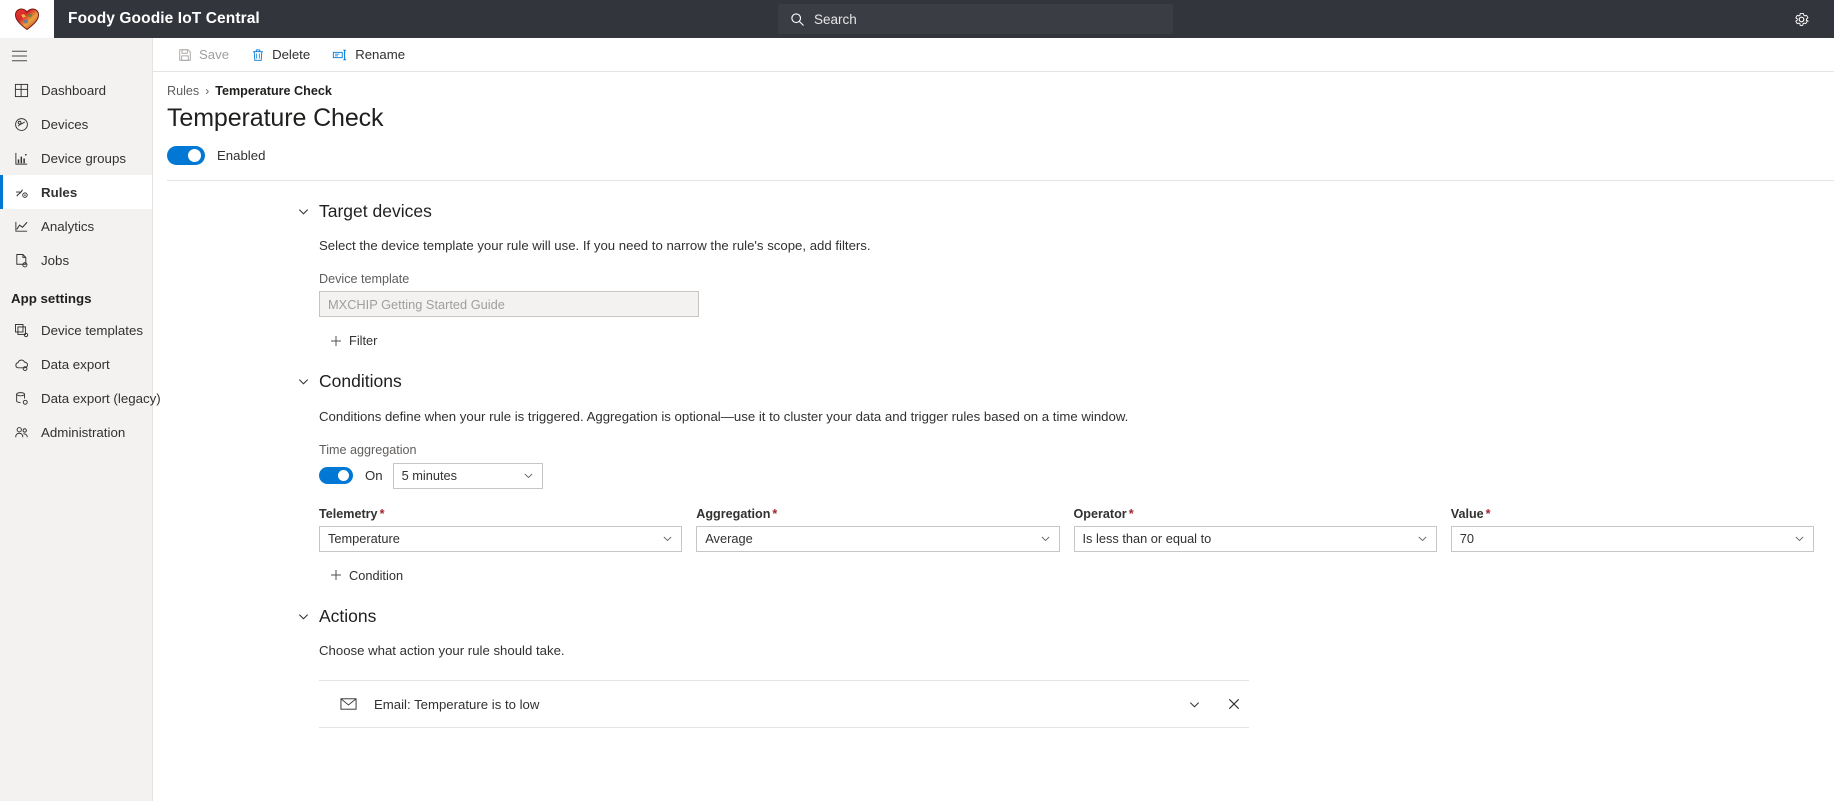 This screenshot has width=1834, height=801. What do you see at coordinates (835, 19) in the screenshot?
I see `search-placeholder-text: Search` at bounding box center [835, 19].